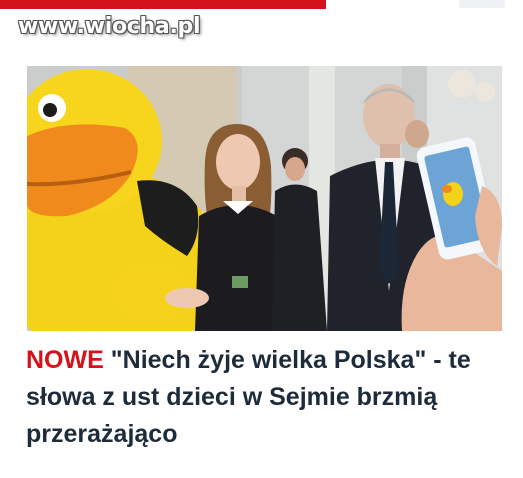  What do you see at coordinates (65, 360) in the screenshot?
I see `new-badge: NOWE` at bounding box center [65, 360].